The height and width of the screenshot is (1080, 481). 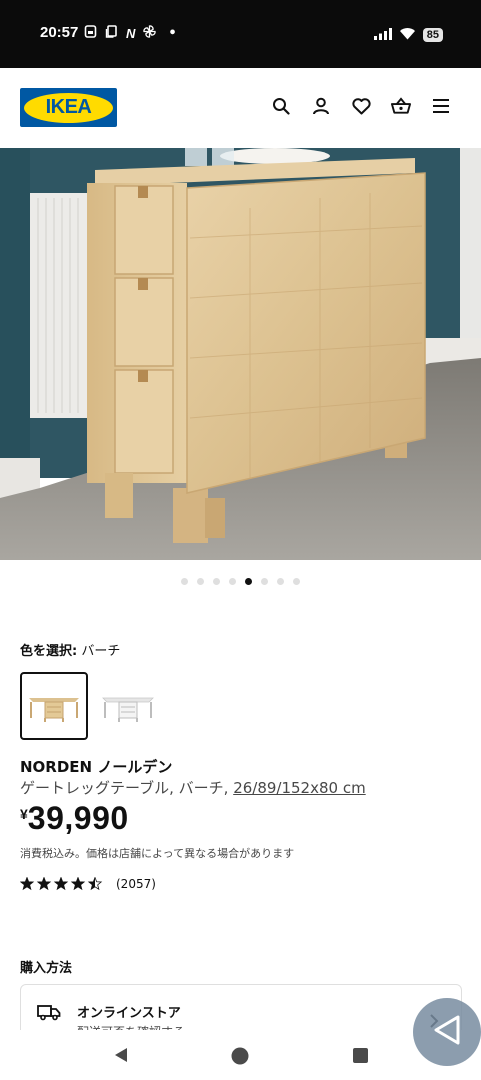 I want to click on status-left-icons: N •, so click(x=130, y=33).